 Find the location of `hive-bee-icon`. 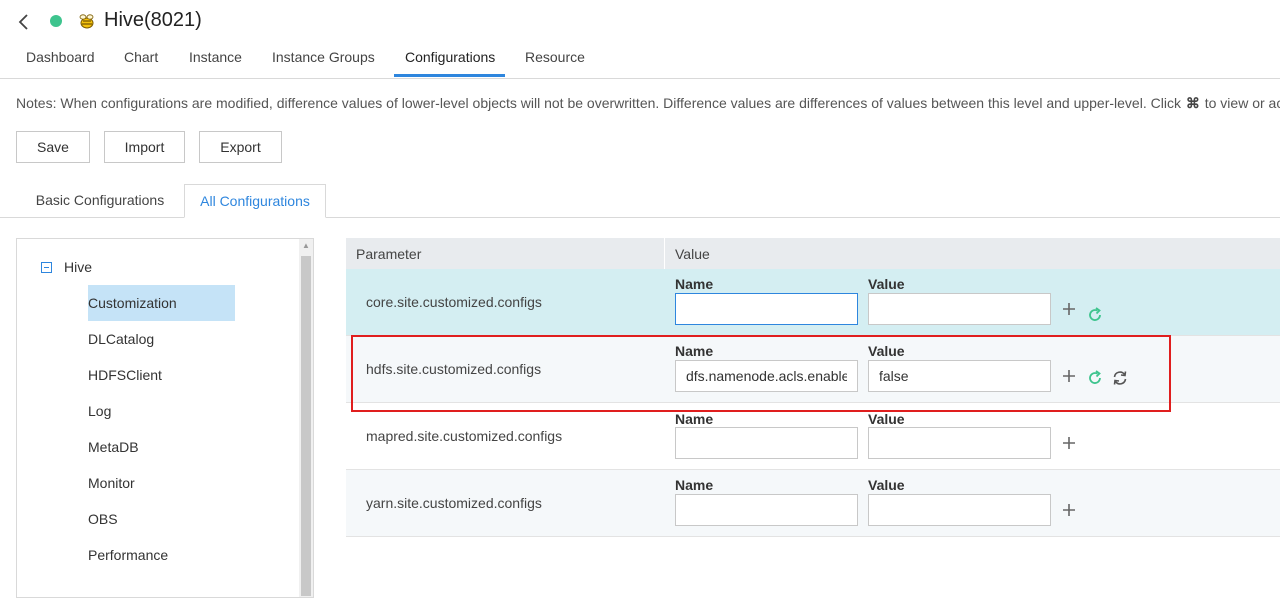

hive-bee-icon is located at coordinates (87, 22).